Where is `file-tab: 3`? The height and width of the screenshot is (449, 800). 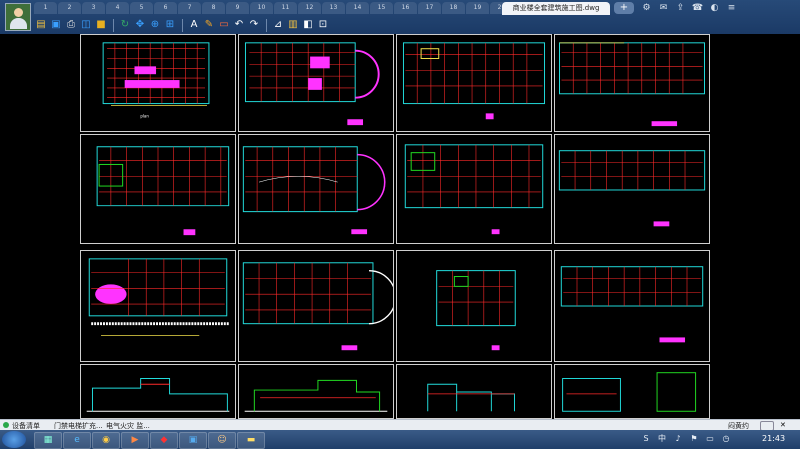 file-tab: 3 is located at coordinates (93, 8).